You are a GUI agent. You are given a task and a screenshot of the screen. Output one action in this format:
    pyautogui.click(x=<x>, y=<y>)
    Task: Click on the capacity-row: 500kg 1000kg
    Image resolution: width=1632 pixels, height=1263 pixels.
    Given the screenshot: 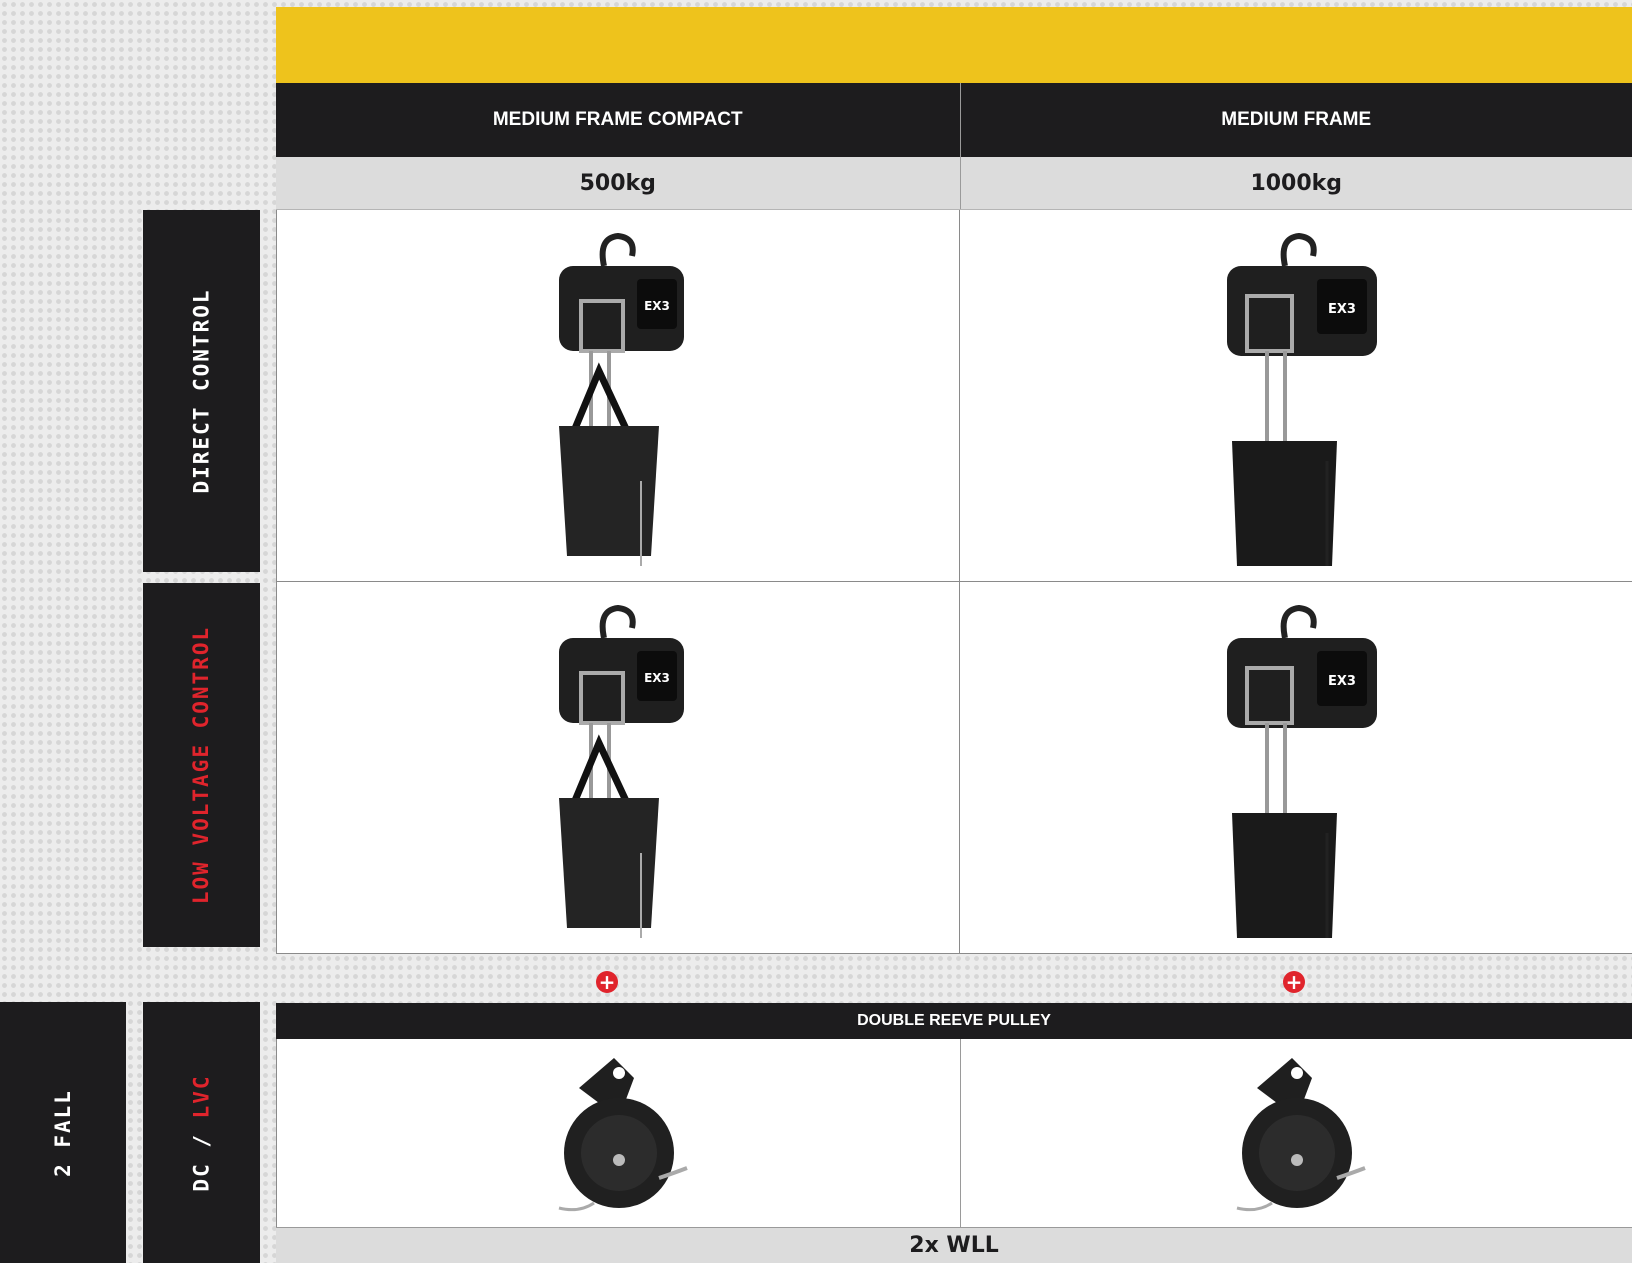 What is the action you would take?
    pyautogui.click(x=954, y=183)
    